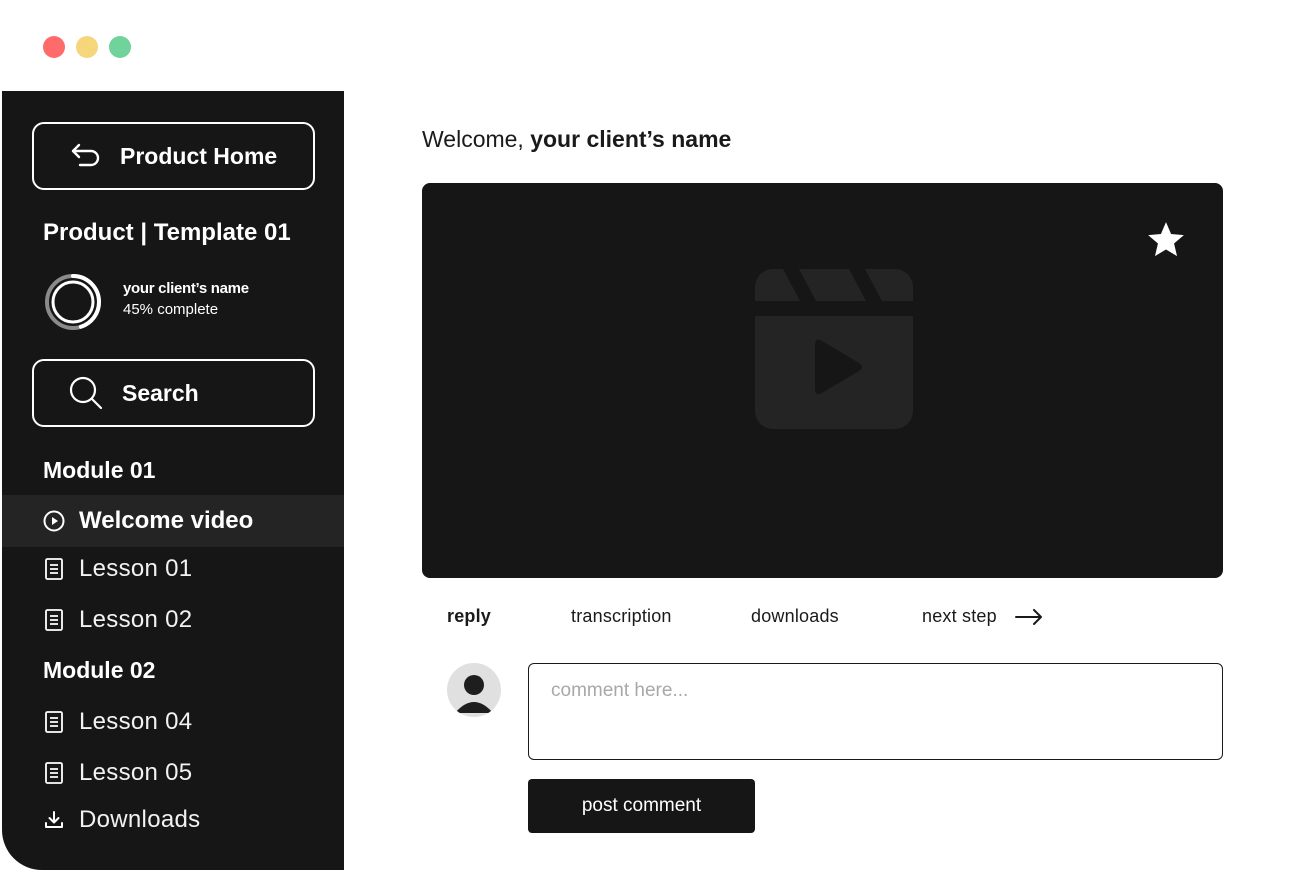 The height and width of the screenshot is (873, 1296). I want to click on nav-item-label: Downloads, so click(140, 819).